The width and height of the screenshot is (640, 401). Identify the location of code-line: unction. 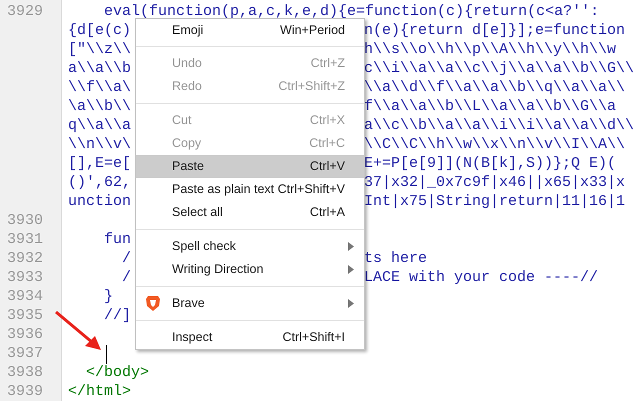
(100, 202).